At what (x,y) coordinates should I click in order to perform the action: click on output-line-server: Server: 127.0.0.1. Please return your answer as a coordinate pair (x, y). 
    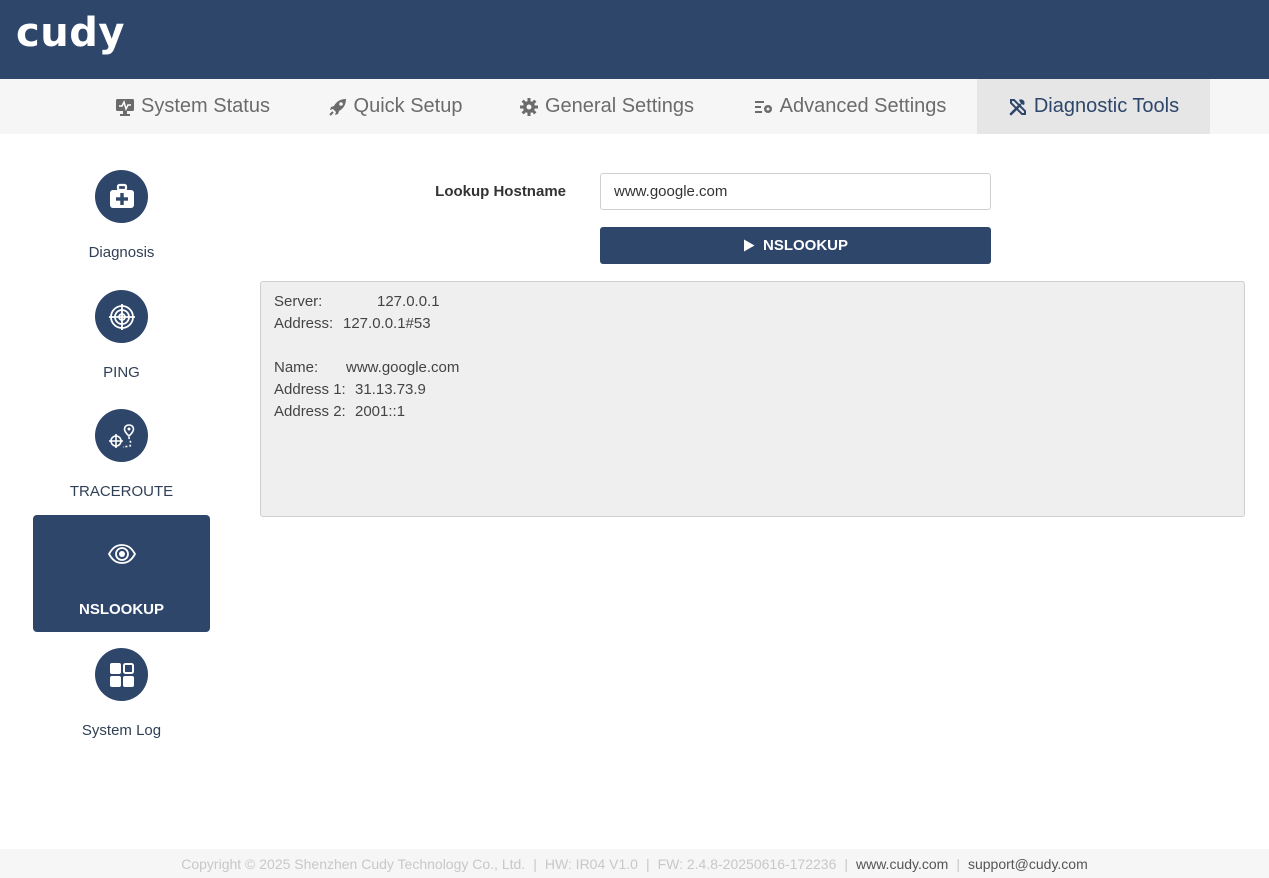
    Looking at the image, I should click on (752, 302).